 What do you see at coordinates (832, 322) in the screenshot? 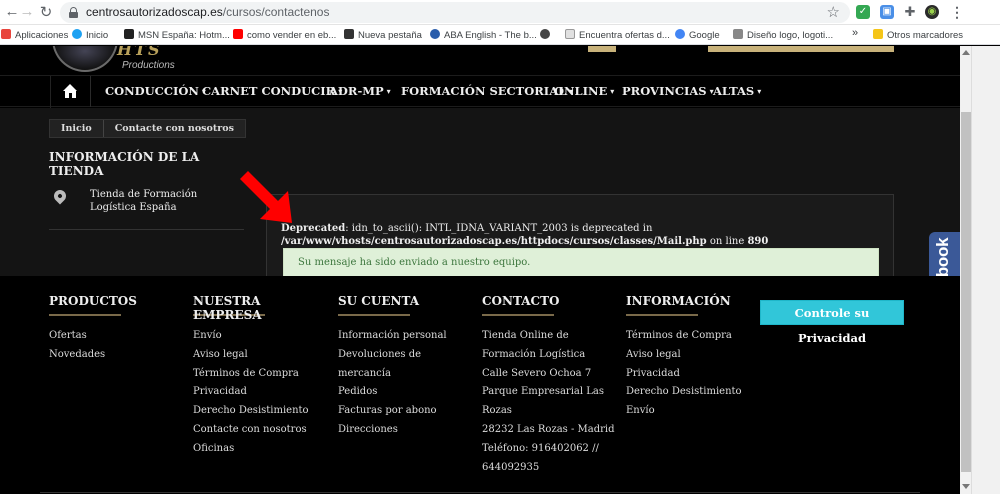
I see `privacy-settings-button: Controle su Privacidad` at bounding box center [832, 322].